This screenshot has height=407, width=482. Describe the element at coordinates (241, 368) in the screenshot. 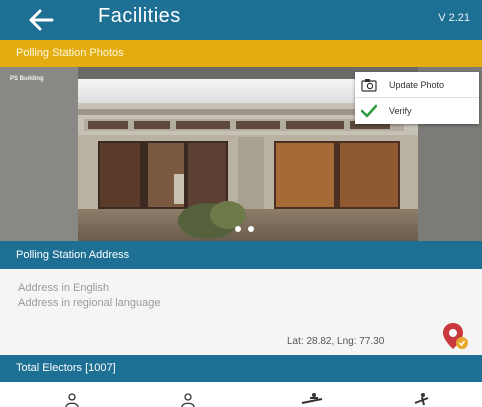

I see `electors-section-header: Total Electors [1007]` at that location.